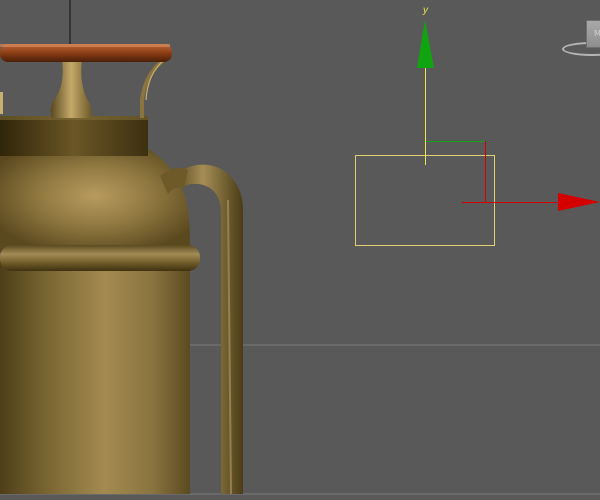 This screenshot has width=600, height=500. I want to click on lantern-collar, so click(74, 136).